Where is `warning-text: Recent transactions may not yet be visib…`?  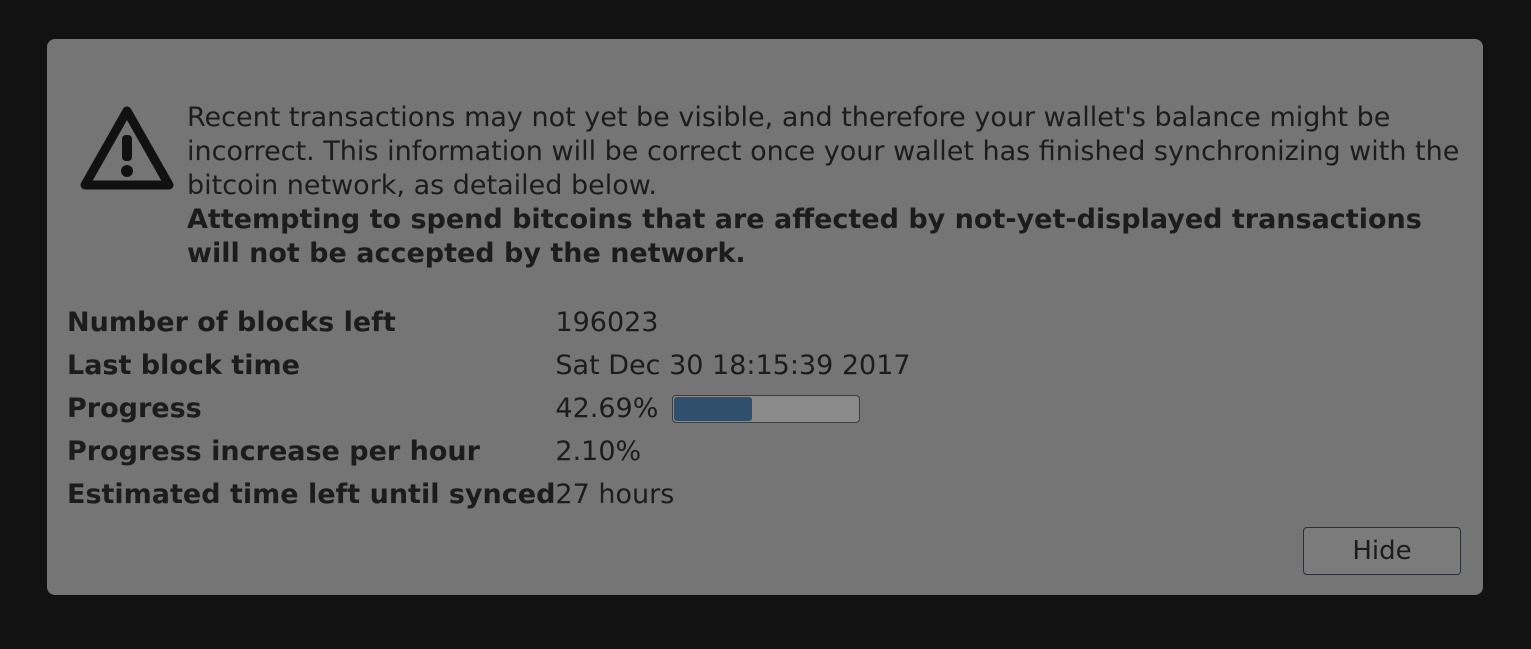 warning-text: Recent transactions may not yet be visib… is located at coordinates (823, 151).